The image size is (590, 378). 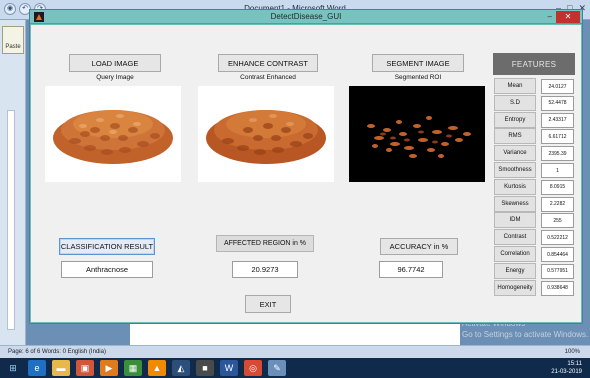 What do you see at coordinates (11, 220) in the screenshot?
I see `vertical-ruler` at bounding box center [11, 220].